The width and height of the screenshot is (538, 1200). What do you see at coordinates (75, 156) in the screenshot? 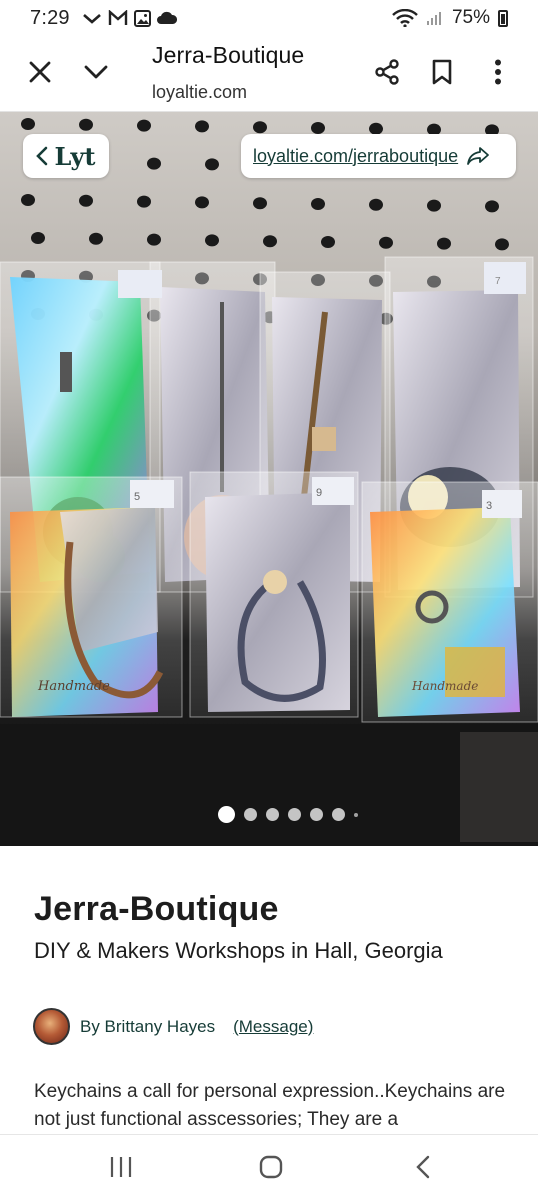
I see `lyt-logo-text: Lyt` at bounding box center [75, 156].